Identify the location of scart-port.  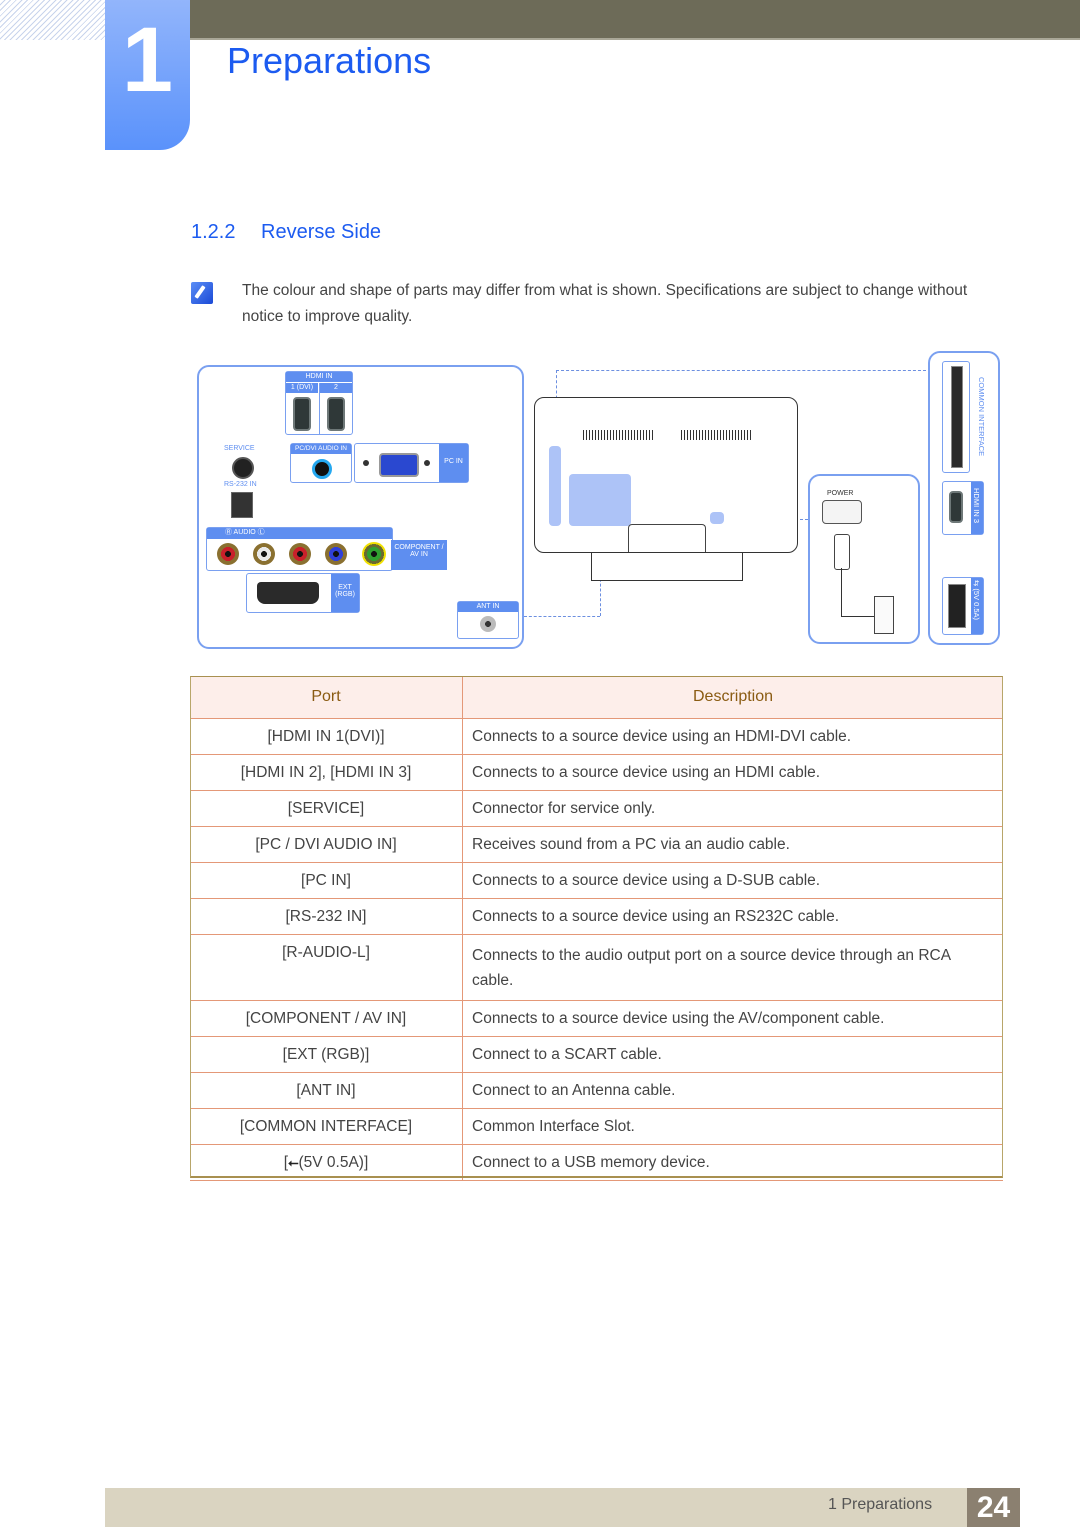
(288, 593).